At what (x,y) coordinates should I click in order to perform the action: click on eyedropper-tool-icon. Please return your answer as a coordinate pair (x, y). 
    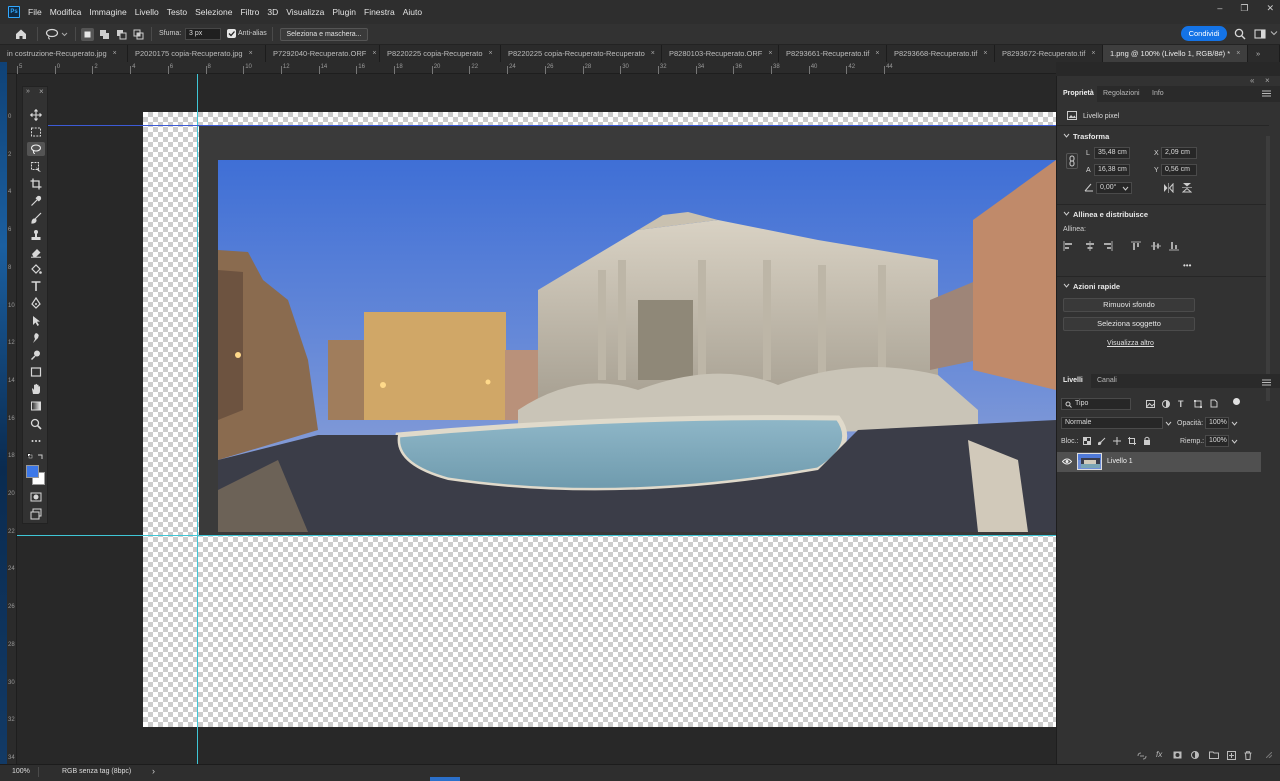
    Looking at the image, I should click on (36, 201).